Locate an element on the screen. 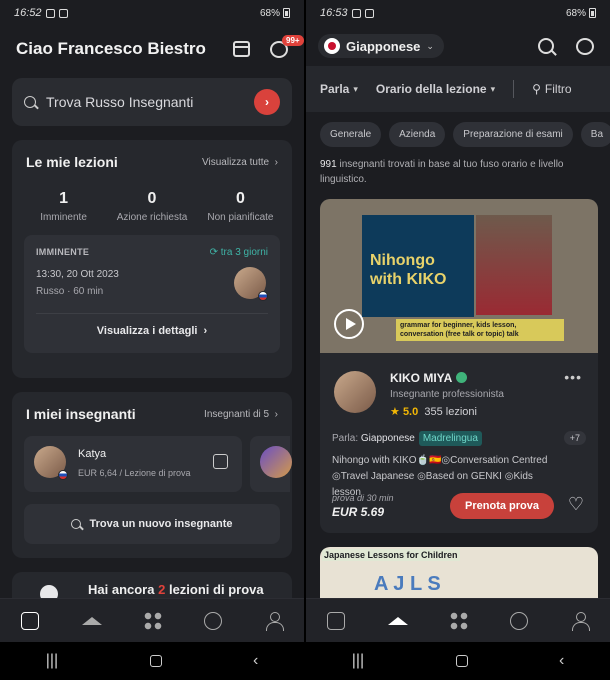 This screenshot has height=680, width=610. my-lessons-title: Le mie lezioni is located at coordinates (72, 162).